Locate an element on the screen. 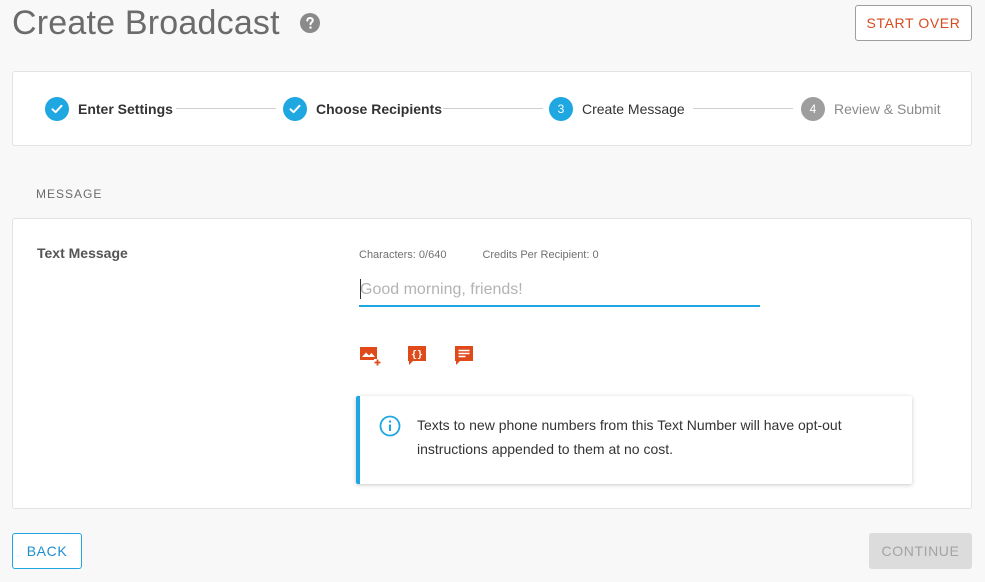  step-label: Choose Recipients is located at coordinates (379, 109).